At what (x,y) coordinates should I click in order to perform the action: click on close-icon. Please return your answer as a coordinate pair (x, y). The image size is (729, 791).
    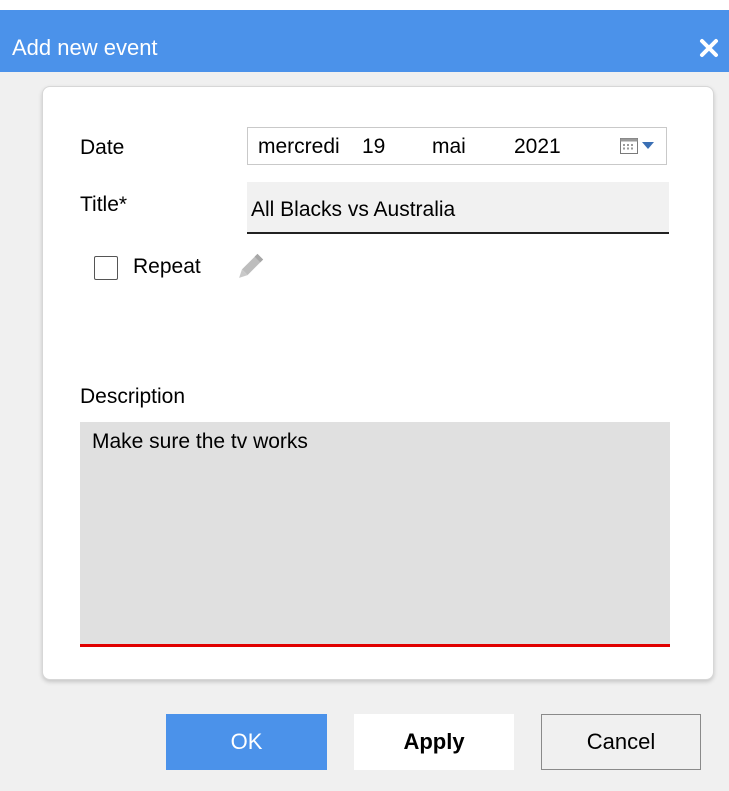
    Looking at the image, I should click on (709, 48).